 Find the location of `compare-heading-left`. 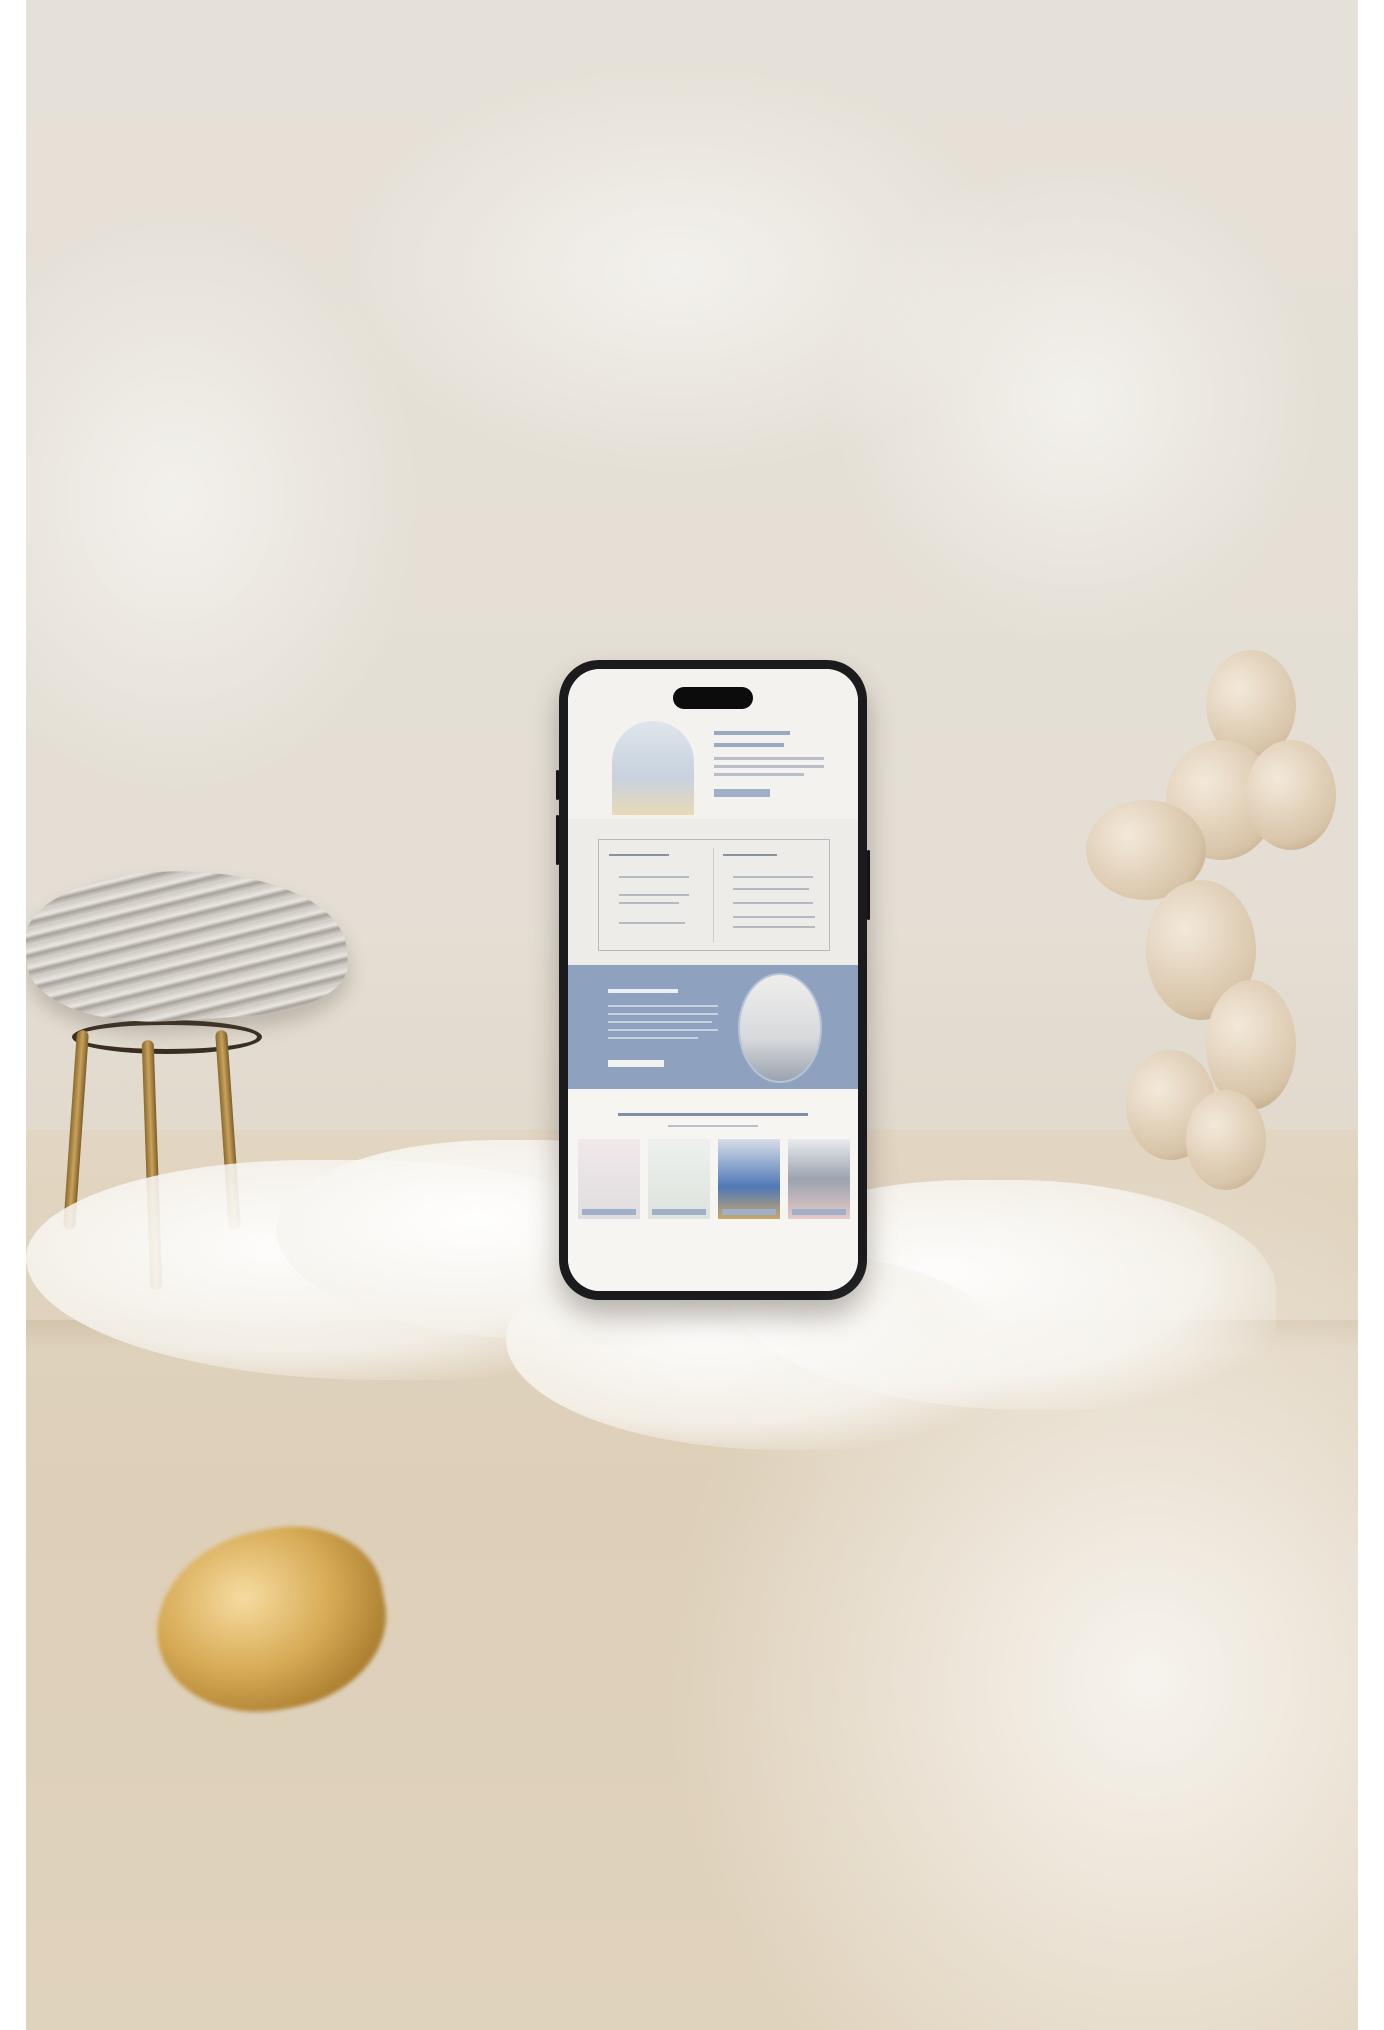

compare-heading-left is located at coordinates (639, 855).